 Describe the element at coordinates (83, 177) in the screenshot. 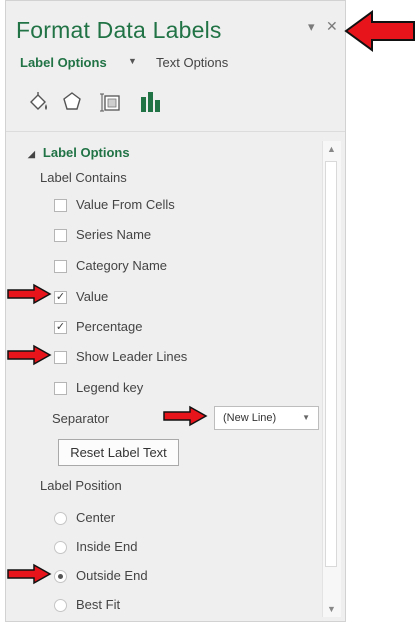

I see `label-contains-heading: Label Contains` at that location.